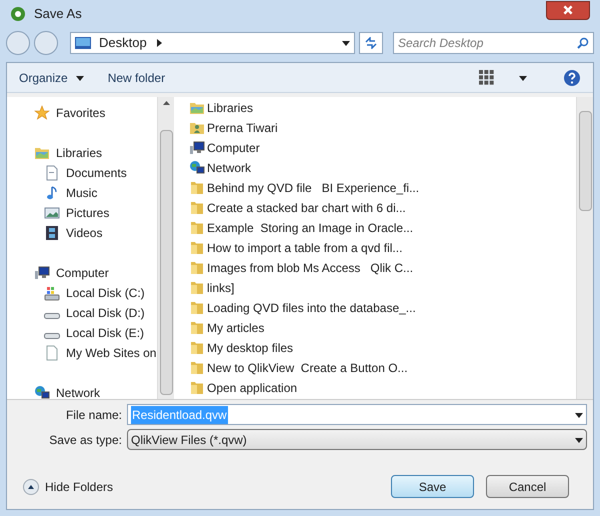 Image resolution: width=600 pixels, height=516 pixels. What do you see at coordinates (220, 288) in the screenshot?
I see `file-name: links]` at bounding box center [220, 288].